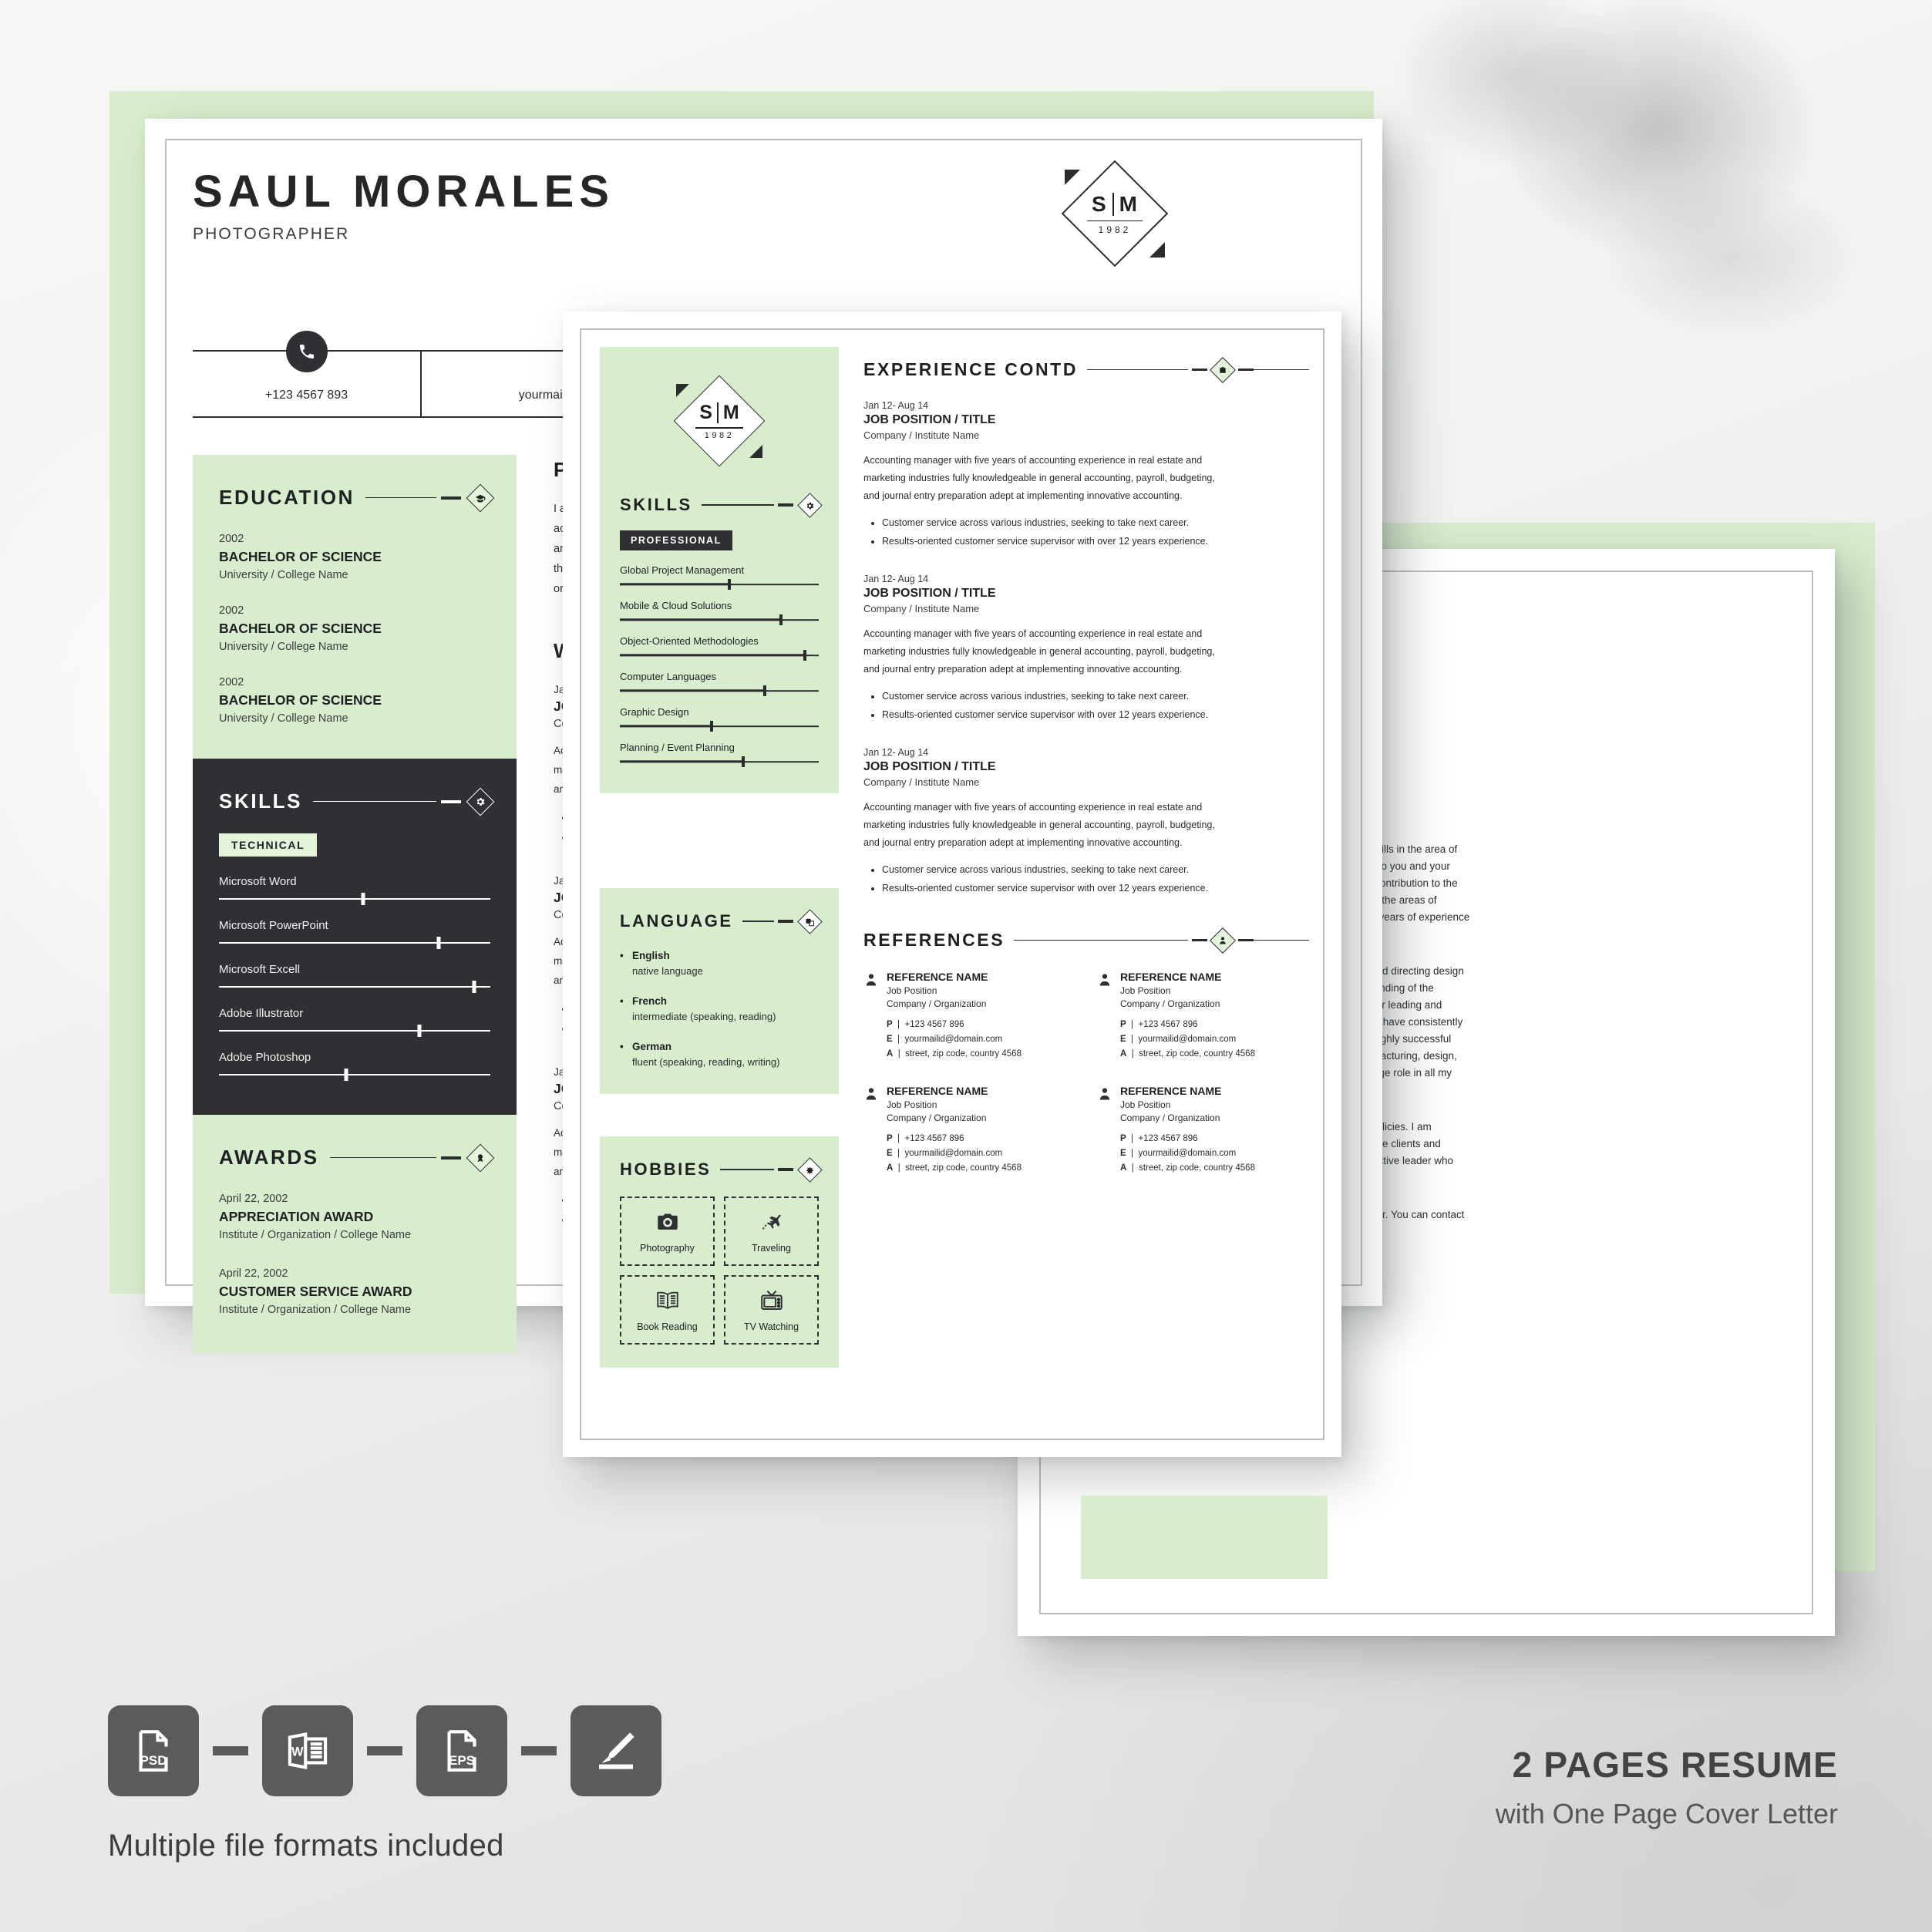 This screenshot has height=1932, width=1932. Describe the element at coordinates (297, 1752) in the screenshot. I see `svg-text: W` at that location.